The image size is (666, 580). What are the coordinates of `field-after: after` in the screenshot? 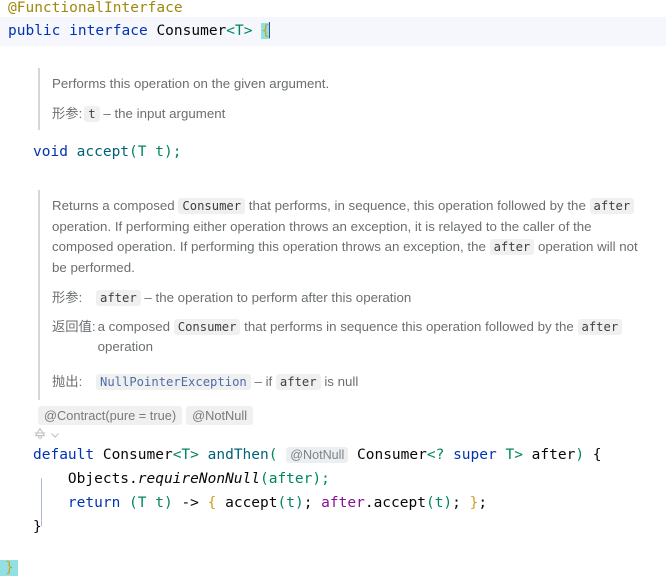 It's located at (343, 503).